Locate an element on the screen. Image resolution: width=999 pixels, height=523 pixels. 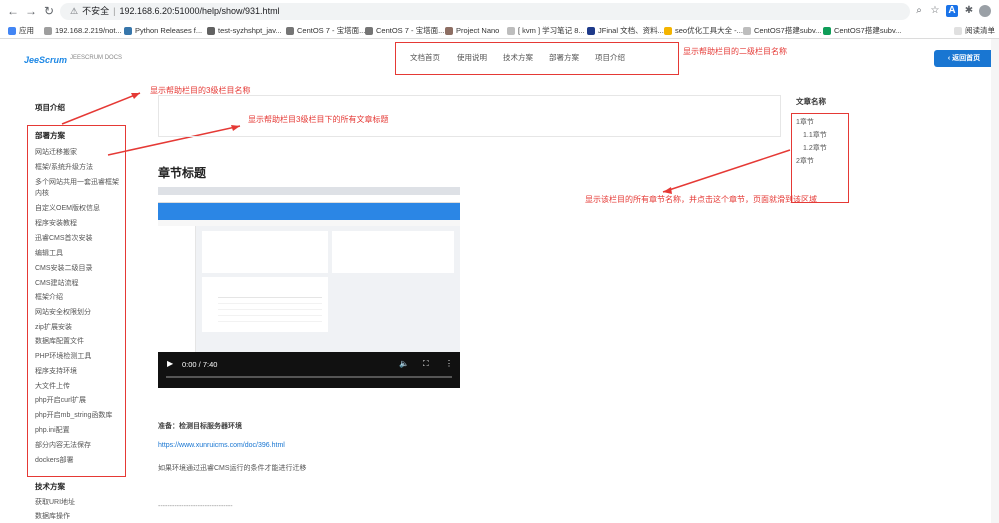
annotation-chapters: 显示该栏目的所有章节名称，并点击这个章节，页面就滑到该区域 is located at coordinates (701, 199).